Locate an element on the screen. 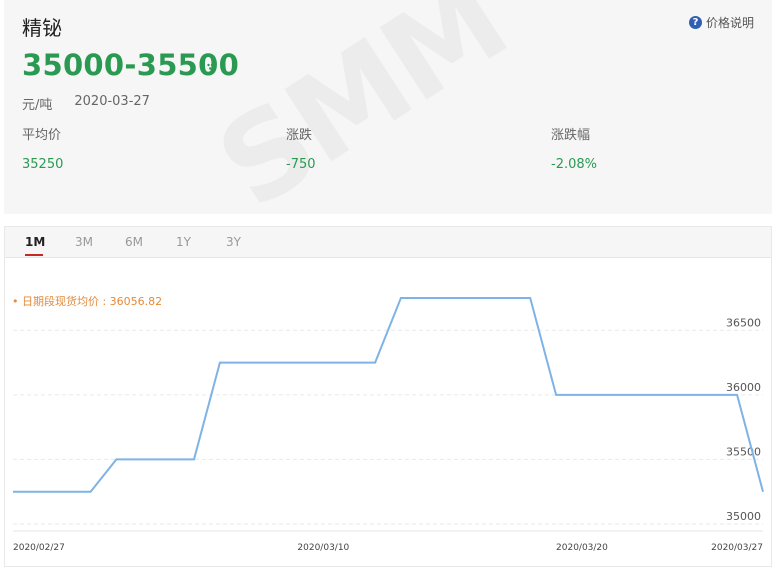 This screenshot has height=571, width=777. question-icon: ? is located at coordinates (695, 22).